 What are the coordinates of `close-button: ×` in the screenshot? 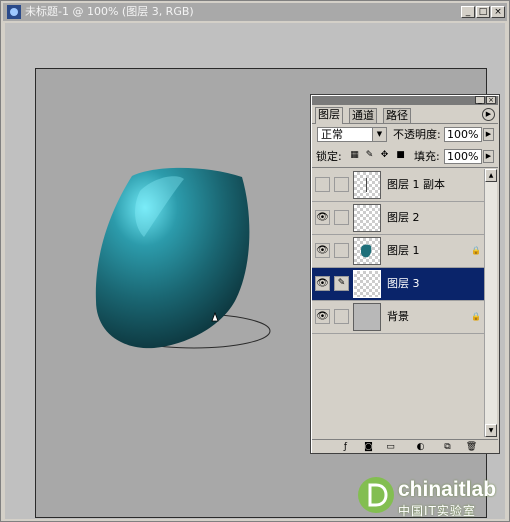 It's located at (498, 12).